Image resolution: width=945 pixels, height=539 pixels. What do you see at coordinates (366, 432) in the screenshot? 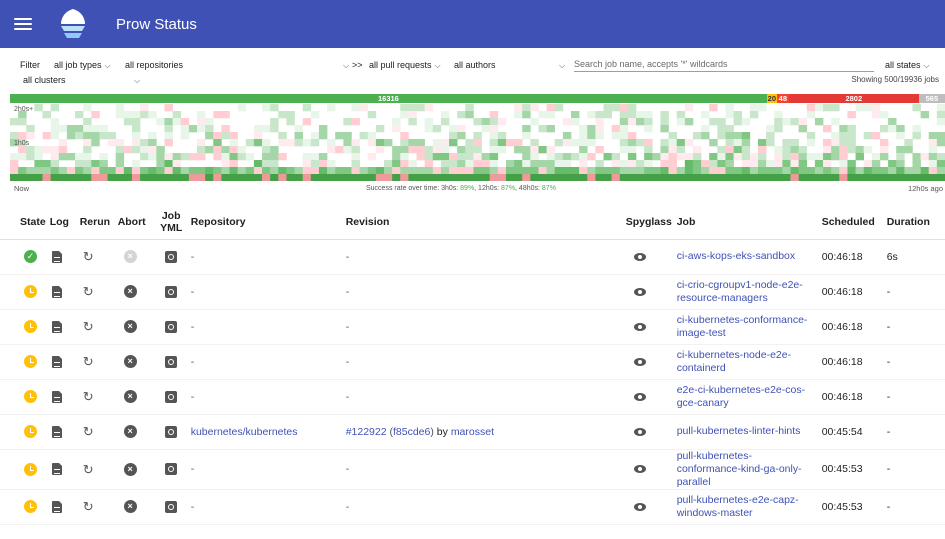
I see `pr-link: #122922` at bounding box center [366, 432].